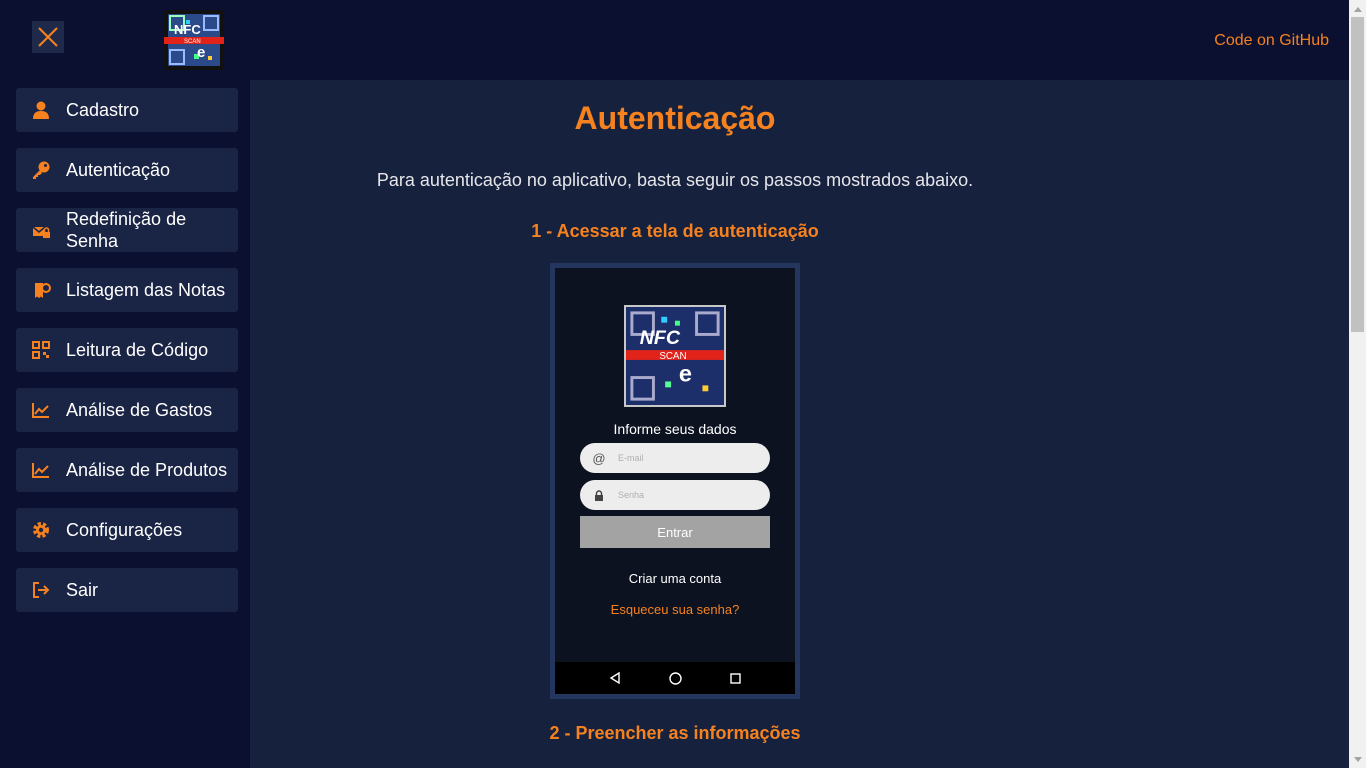 This screenshot has width=1366, height=768. I want to click on sidebar-item-configuracoes: Configurações, so click(127, 530).